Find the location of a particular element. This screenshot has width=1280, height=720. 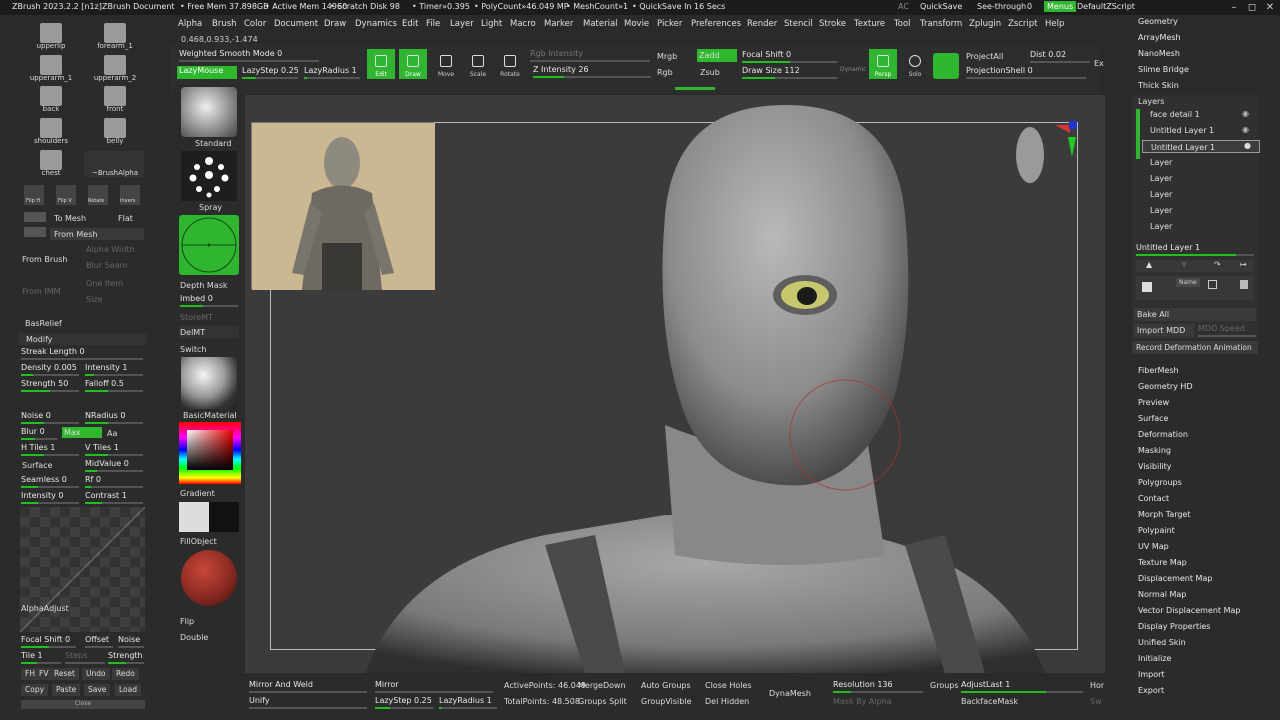

auto-groups-button: Auto Groups is located at coordinates (666, 685).